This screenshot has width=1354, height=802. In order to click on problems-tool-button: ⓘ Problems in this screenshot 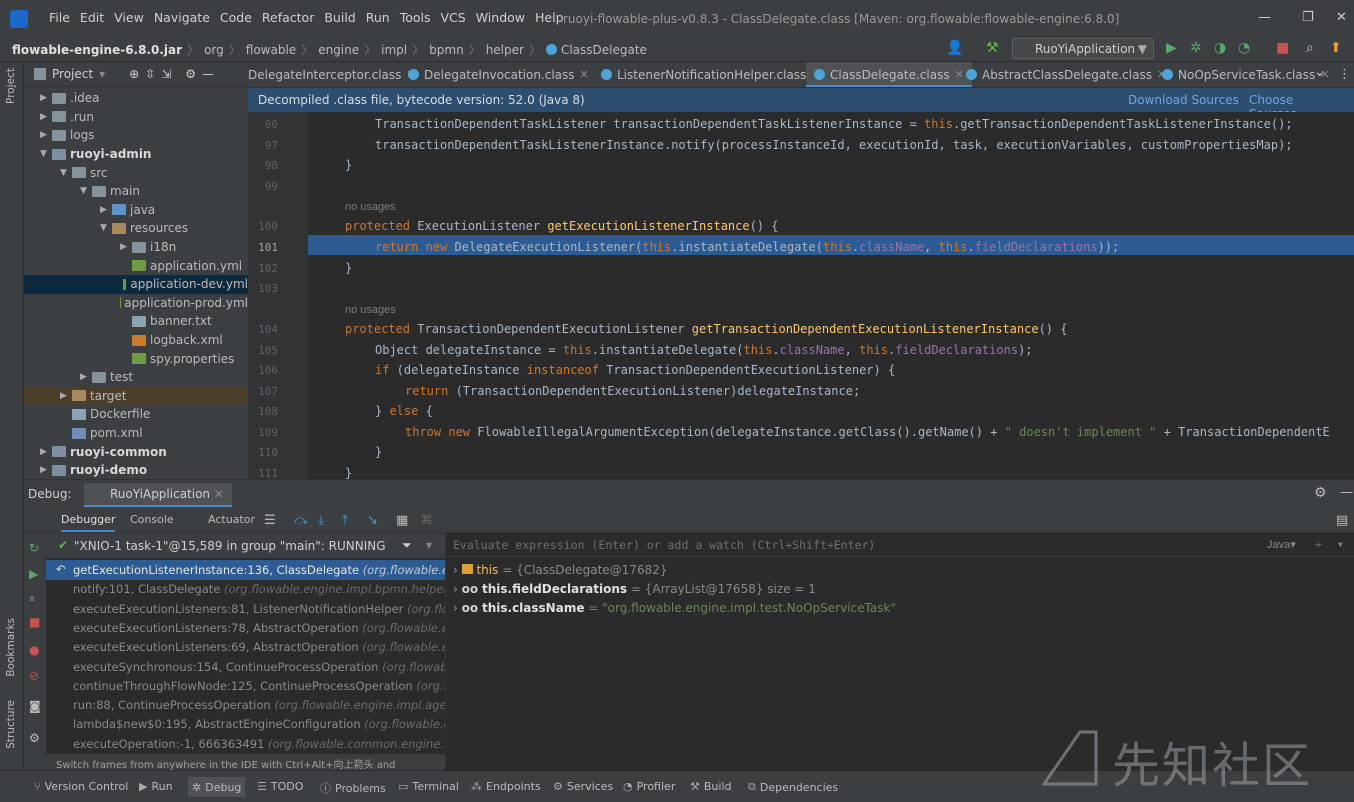, I will do `click(353, 788)`.